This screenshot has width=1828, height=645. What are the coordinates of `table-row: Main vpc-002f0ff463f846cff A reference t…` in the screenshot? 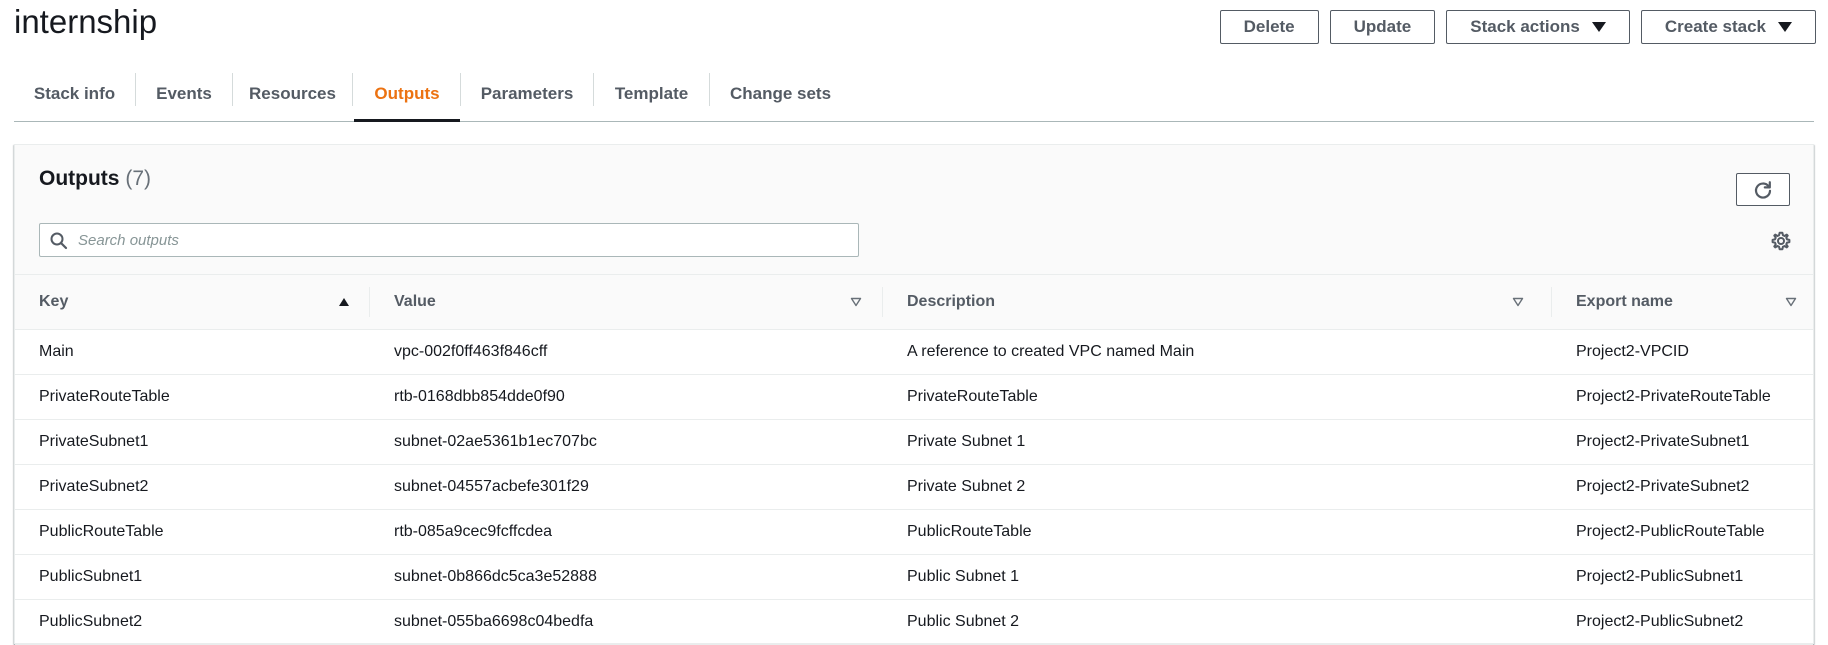 It's located at (914, 352).